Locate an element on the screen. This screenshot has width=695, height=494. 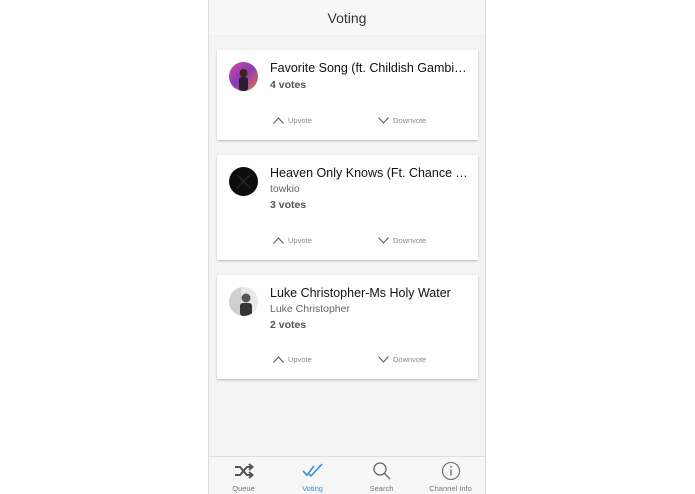
vote-count: 2 votes is located at coordinates (288, 325).